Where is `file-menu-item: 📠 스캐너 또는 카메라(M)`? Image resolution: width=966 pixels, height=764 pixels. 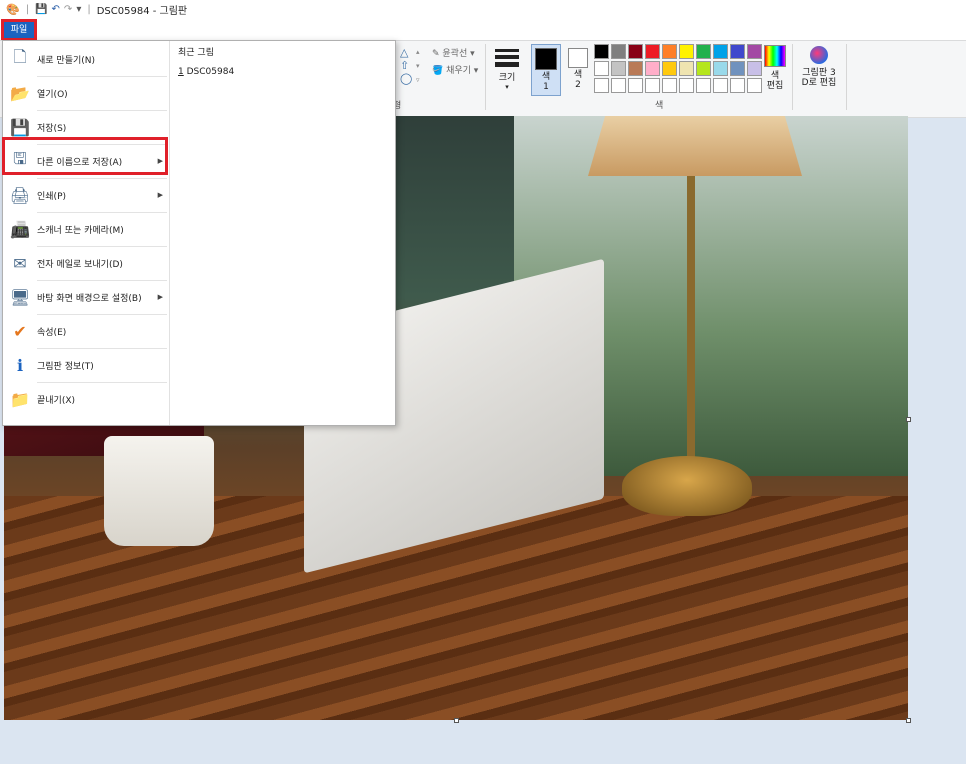
file-menu-item: 📠 스캐너 또는 카메라(M) is located at coordinates (86, 229).